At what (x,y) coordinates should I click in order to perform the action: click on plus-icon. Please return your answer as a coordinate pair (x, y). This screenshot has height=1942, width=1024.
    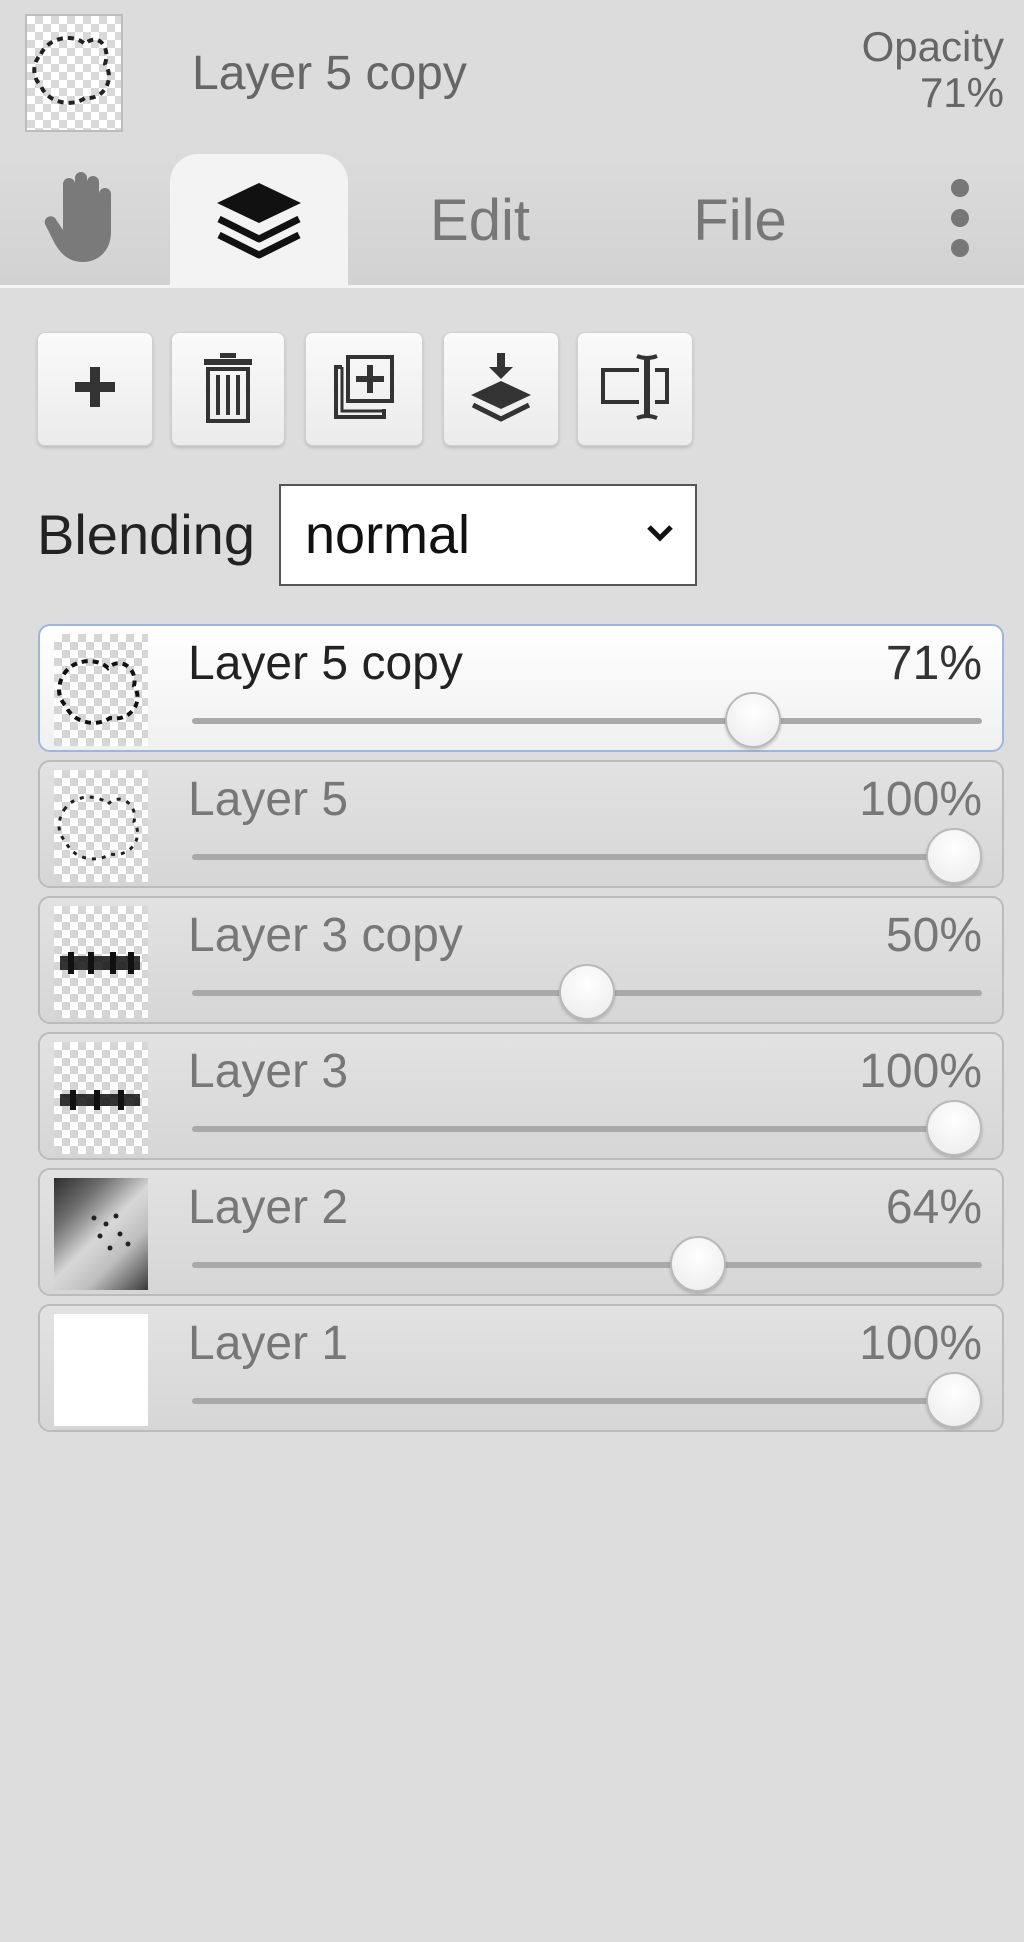
    Looking at the image, I should click on (95, 389).